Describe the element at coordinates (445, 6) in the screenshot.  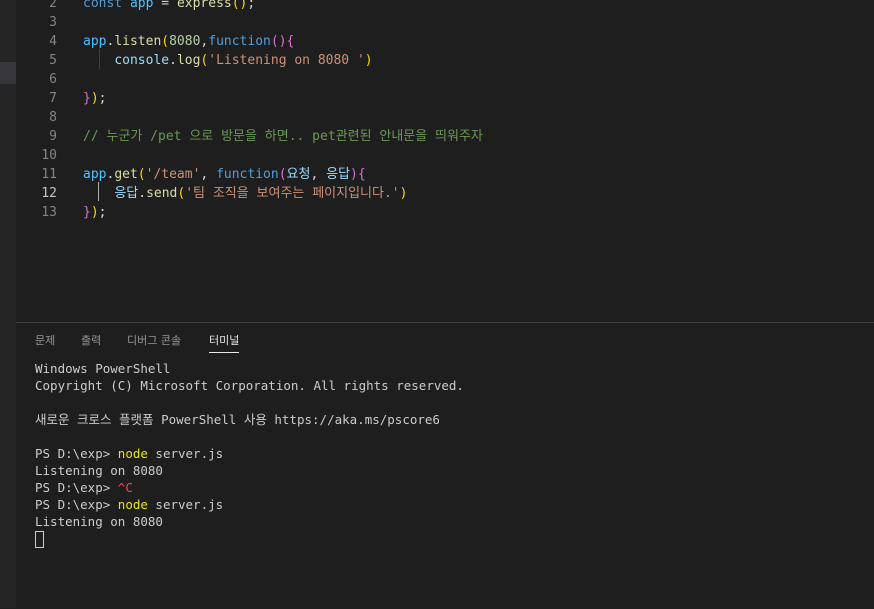
I see `code-line: 2 const app = express();` at that location.